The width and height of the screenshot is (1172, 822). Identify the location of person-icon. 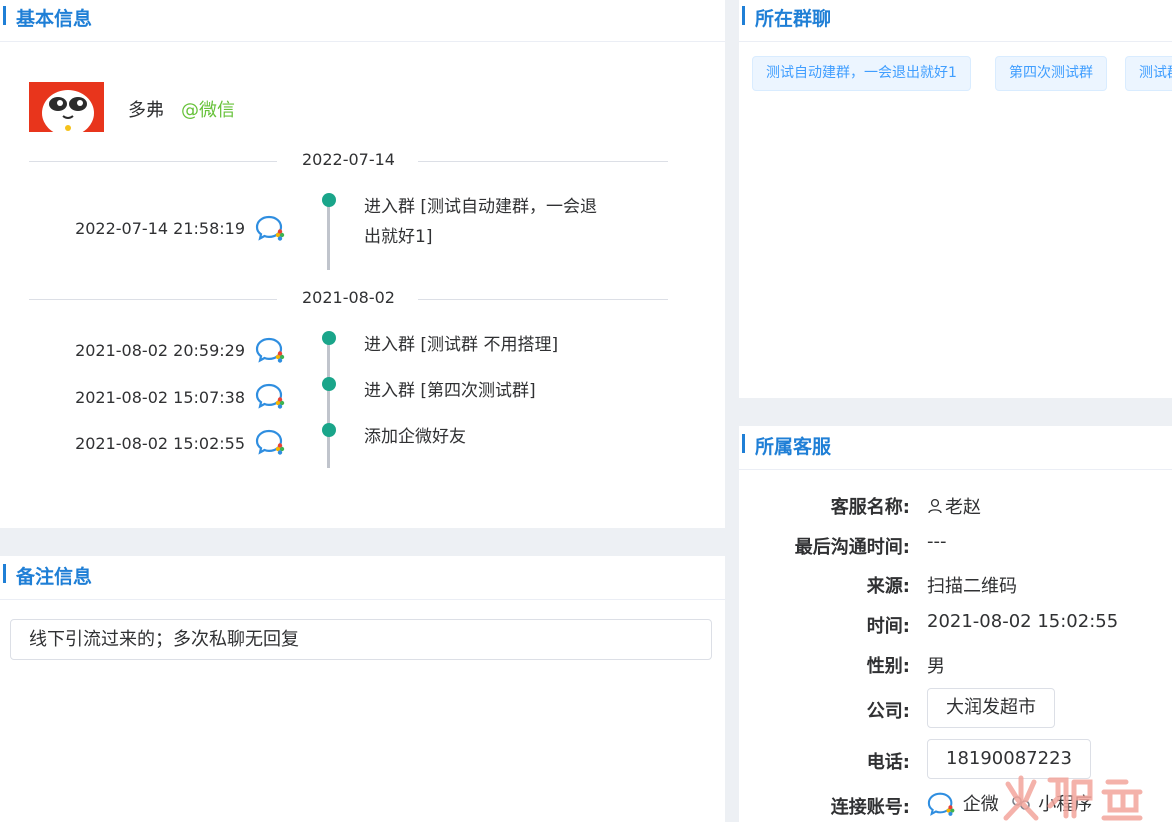
(935, 506).